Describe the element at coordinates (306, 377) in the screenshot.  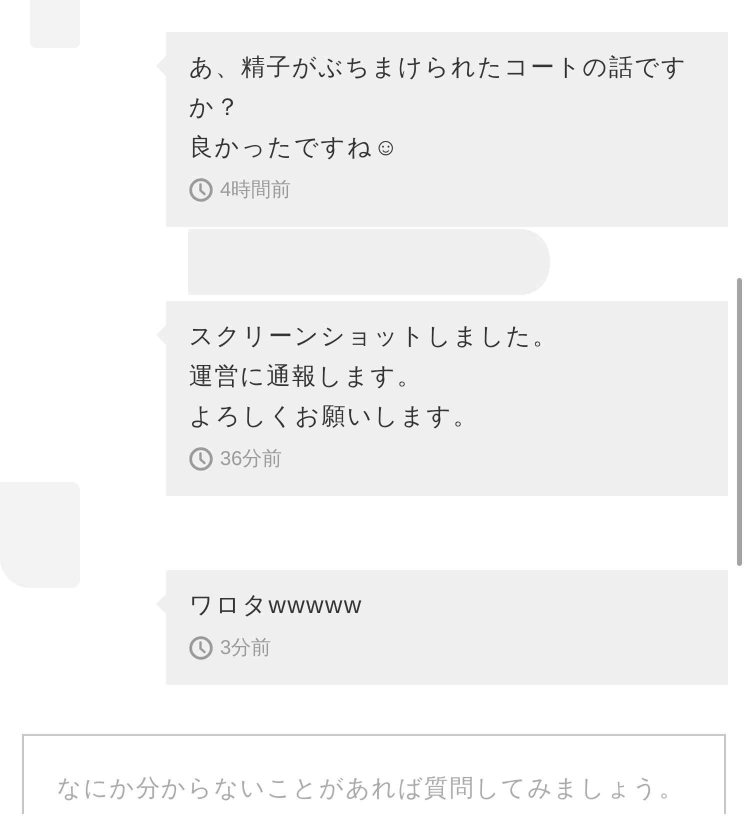
I see `message-line: 運営に通報します。` at that location.